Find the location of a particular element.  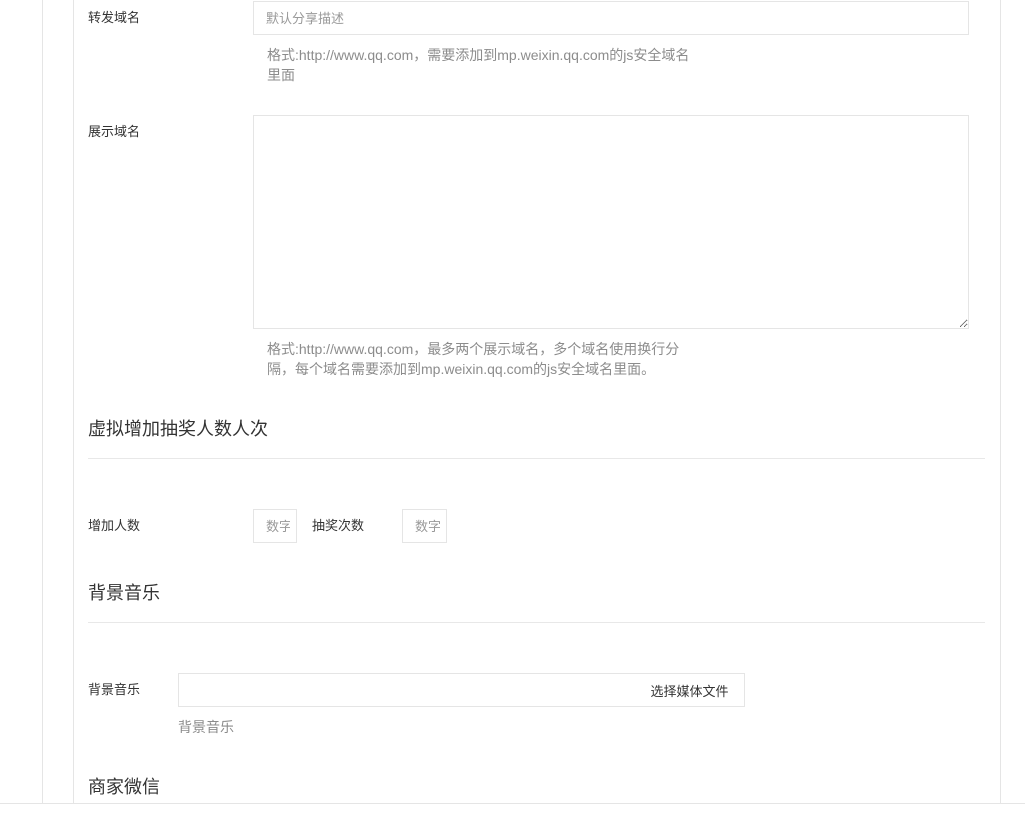

display-domain-help-line1: 格式:http://www.qq.com，最多两个展示域名，多个域名使用换行分 is located at coordinates (473, 349).